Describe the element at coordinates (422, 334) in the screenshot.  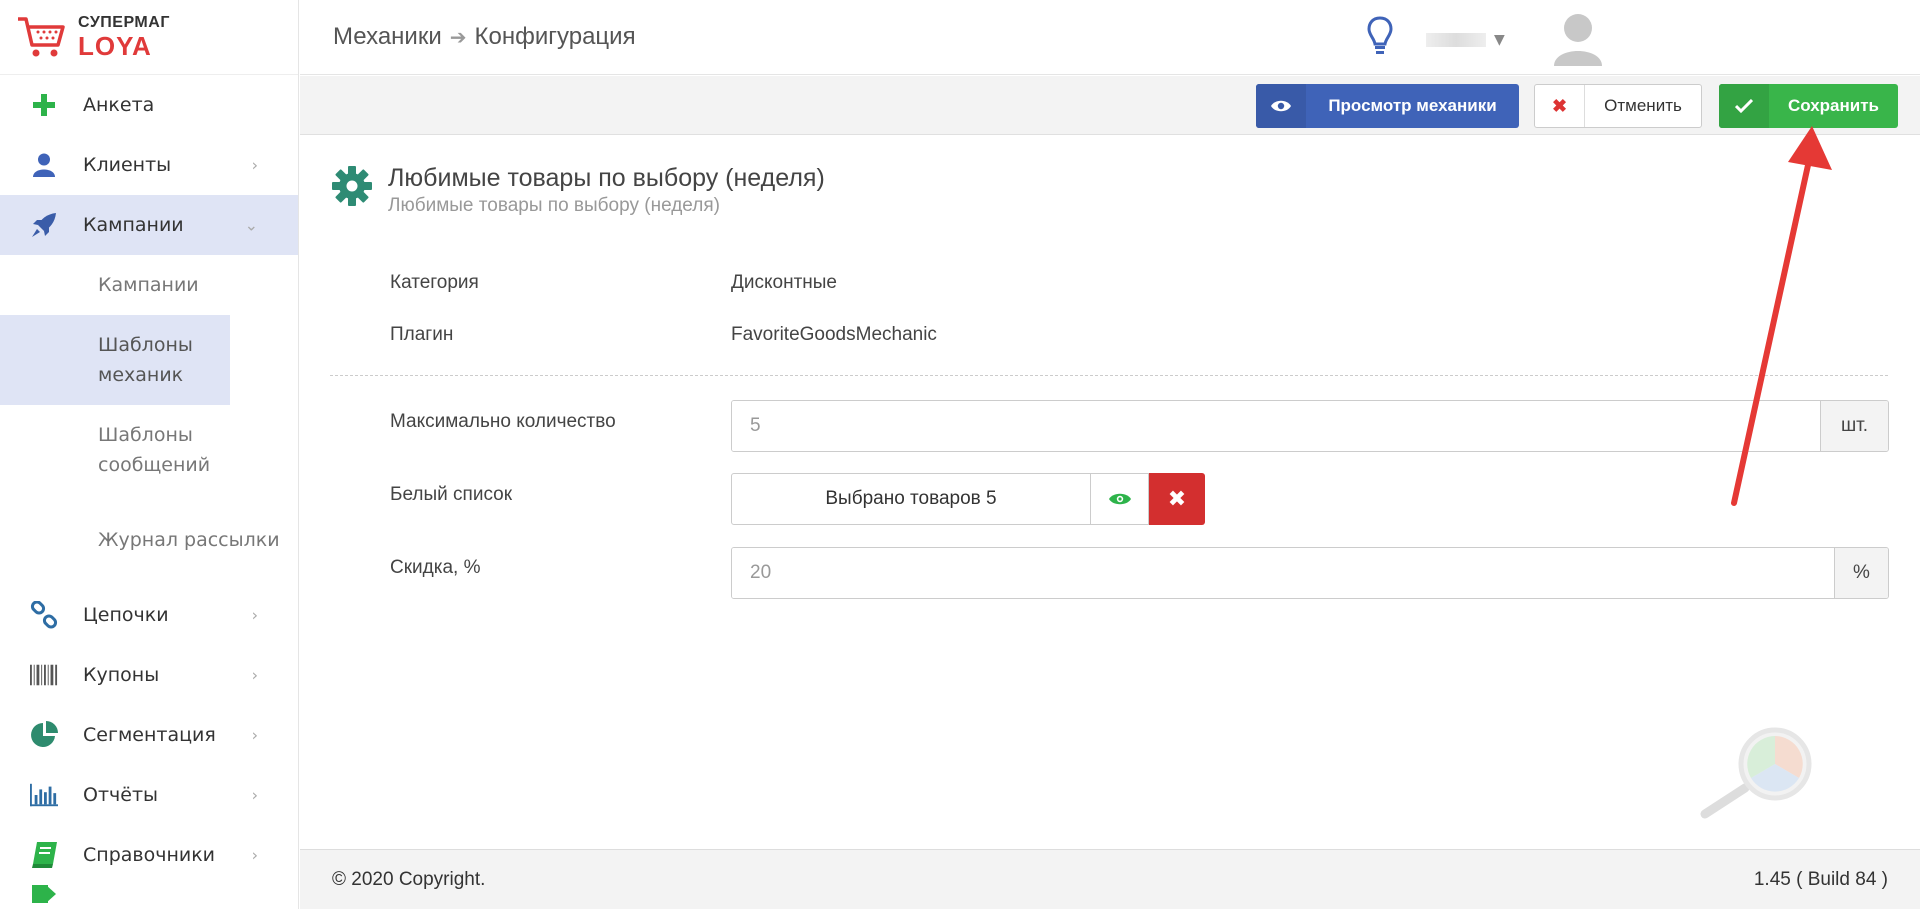
I see `plugin-label: Плагин` at that location.